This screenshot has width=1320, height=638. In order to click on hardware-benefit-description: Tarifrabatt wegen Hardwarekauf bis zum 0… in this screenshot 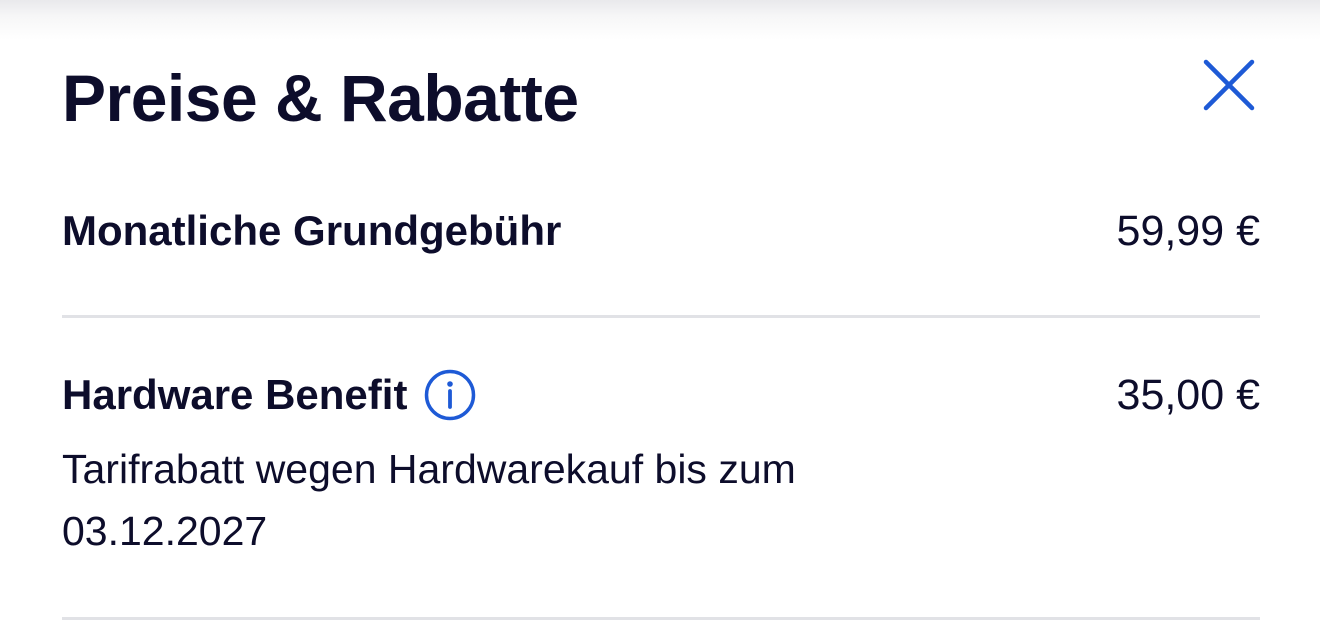, I will do `click(429, 500)`.